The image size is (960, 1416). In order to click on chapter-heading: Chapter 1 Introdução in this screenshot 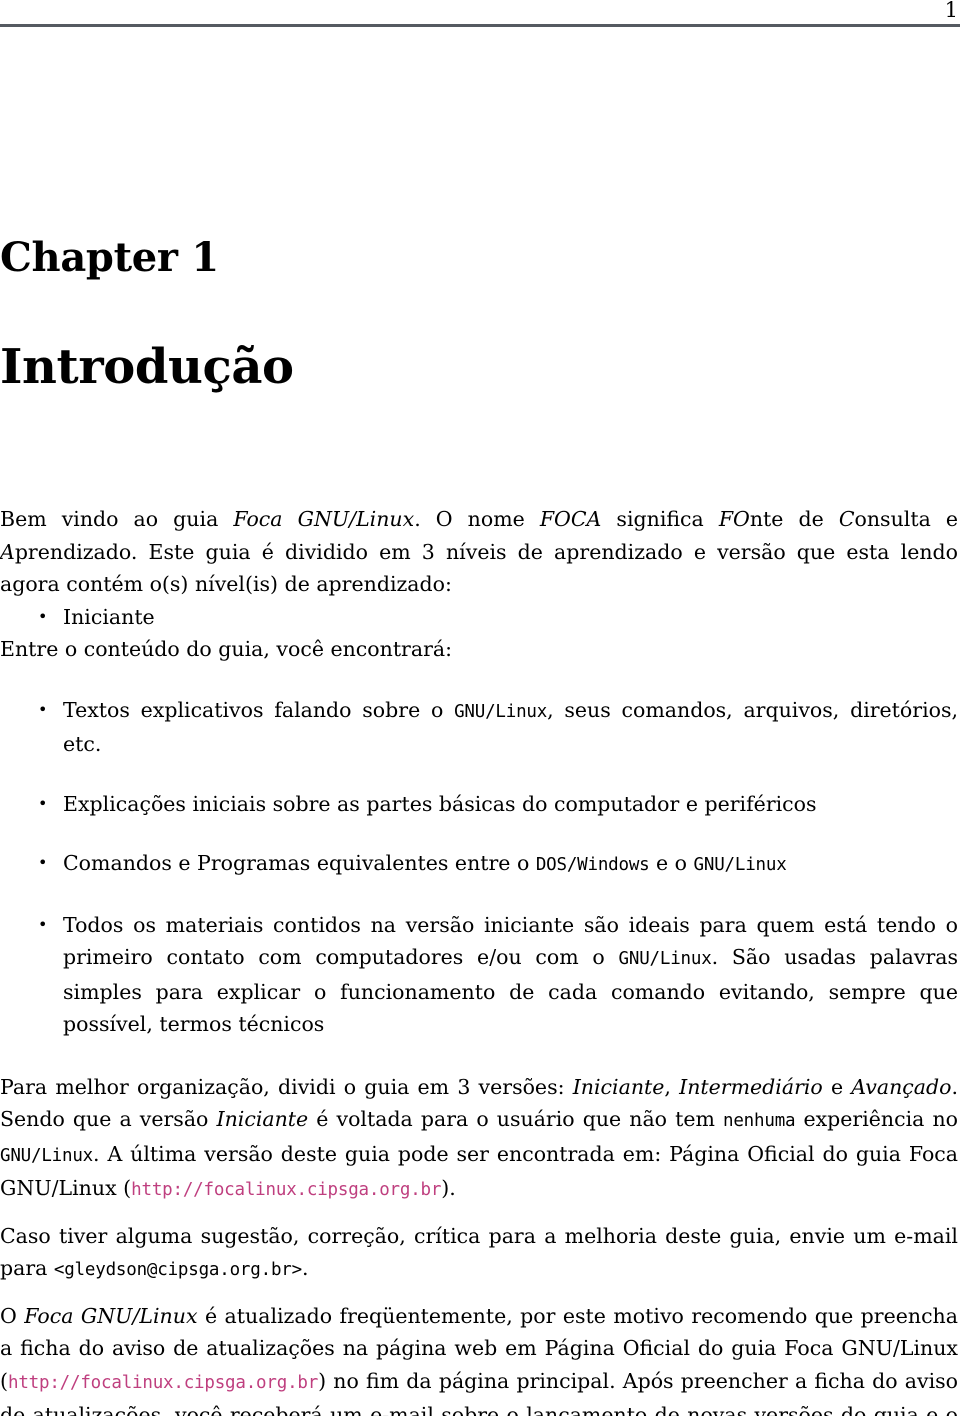, I will do `click(480, 314)`.